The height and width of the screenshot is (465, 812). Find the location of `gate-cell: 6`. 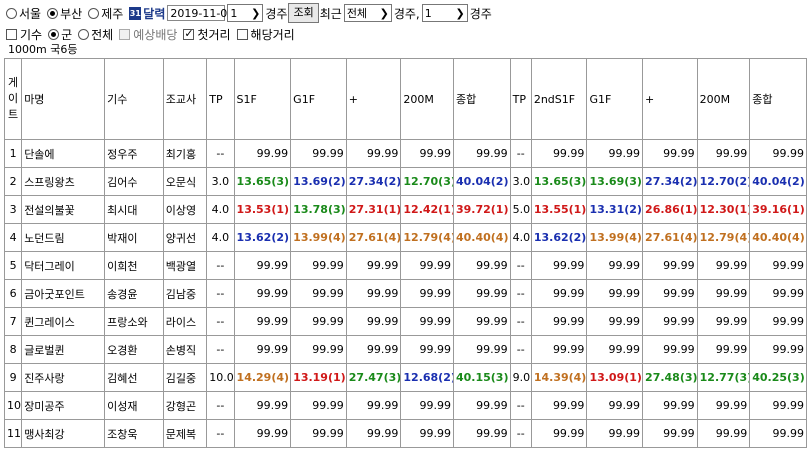

gate-cell: 6 is located at coordinates (13, 293).